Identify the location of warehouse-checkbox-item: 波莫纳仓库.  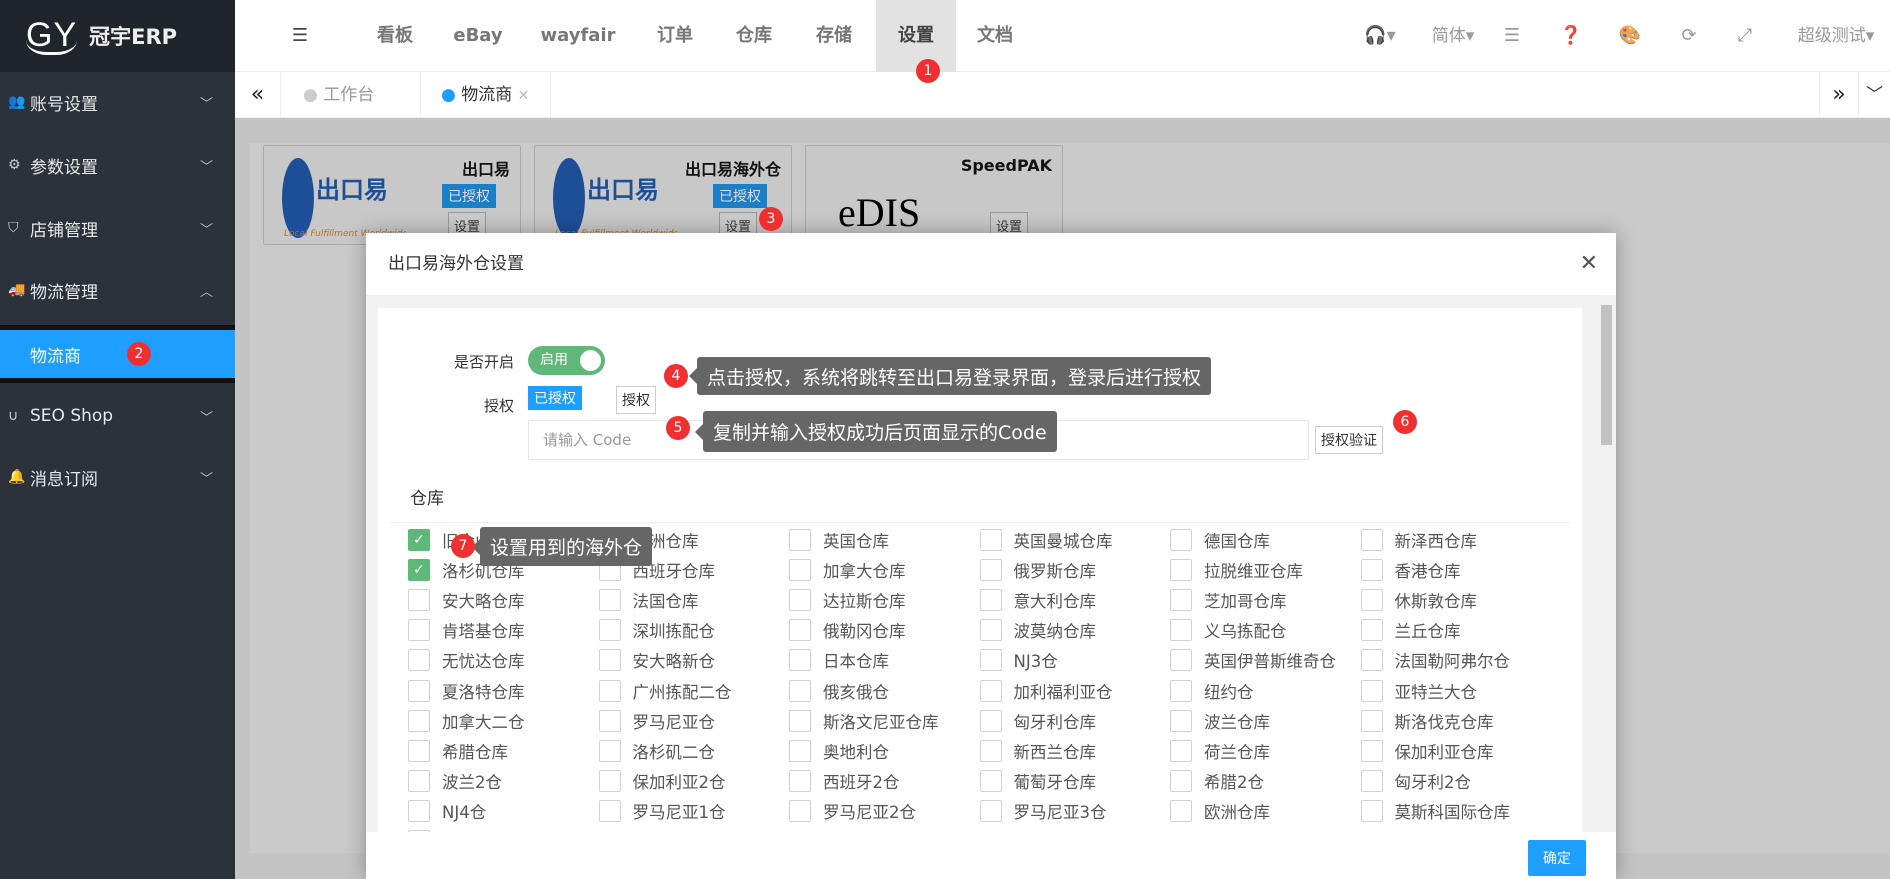
(1037, 630).